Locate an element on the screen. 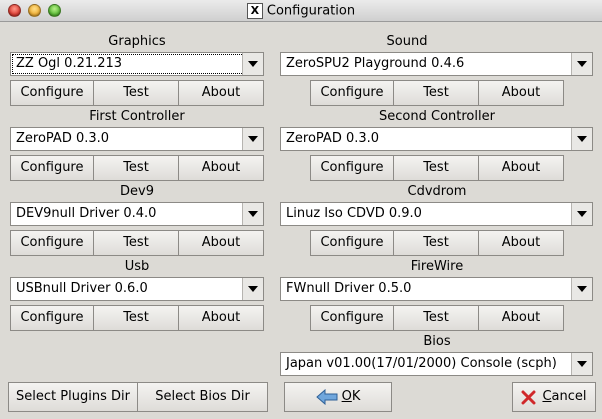 The width and height of the screenshot is (602, 419). cdvdrom-about-button: About is located at coordinates (521, 243).